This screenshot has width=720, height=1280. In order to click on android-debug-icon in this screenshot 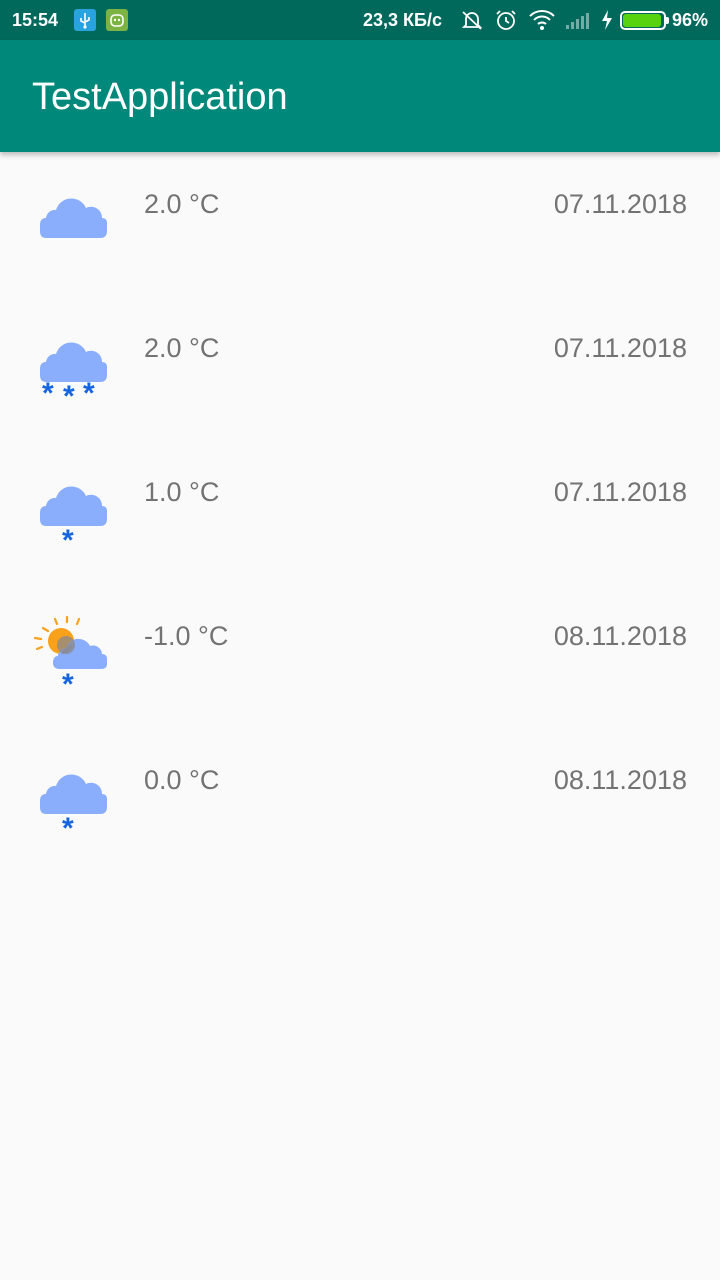, I will do `click(117, 20)`.